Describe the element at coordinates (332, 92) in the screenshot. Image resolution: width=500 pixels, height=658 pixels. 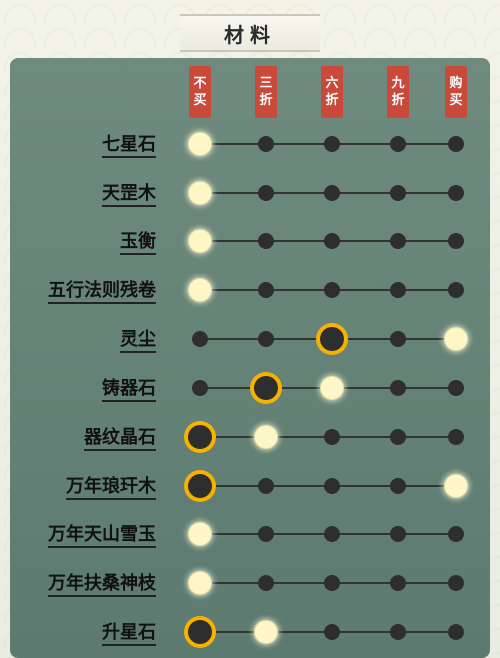
I see `column-header-2: 六折` at that location.